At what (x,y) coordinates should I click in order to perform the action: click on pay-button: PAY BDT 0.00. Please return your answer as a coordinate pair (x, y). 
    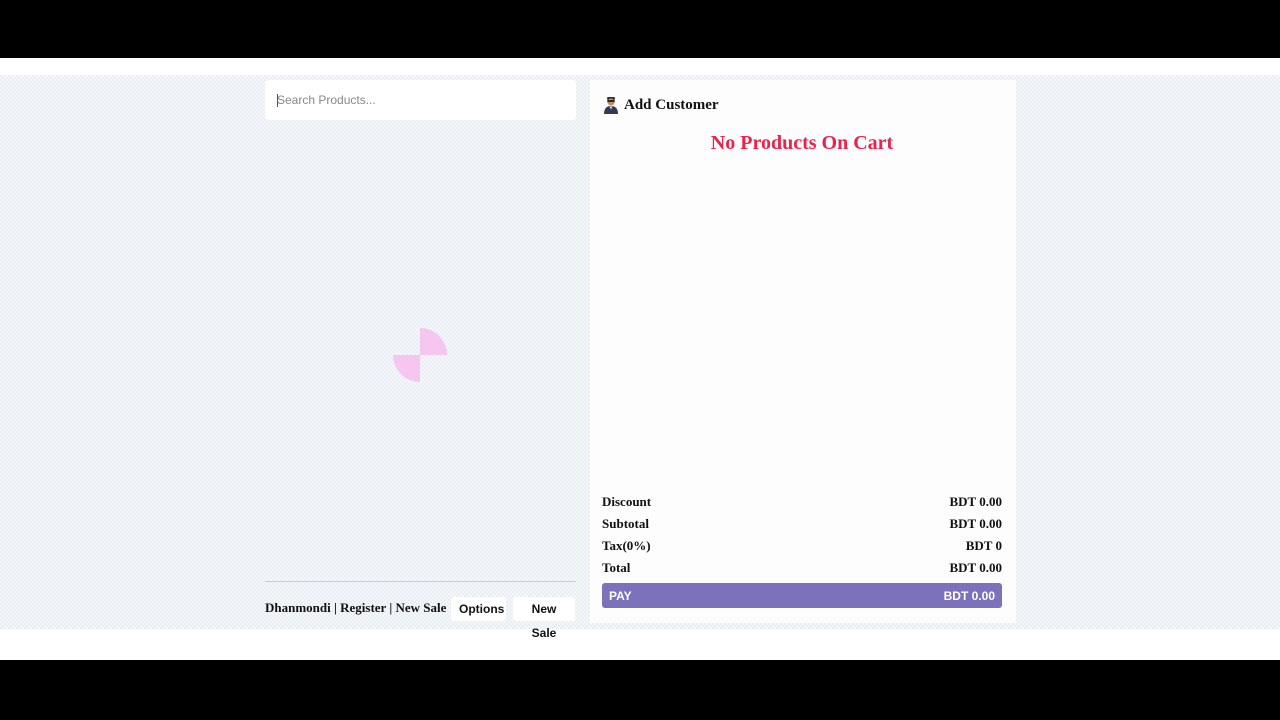
    Looking at the image, I should click on (802, 595).